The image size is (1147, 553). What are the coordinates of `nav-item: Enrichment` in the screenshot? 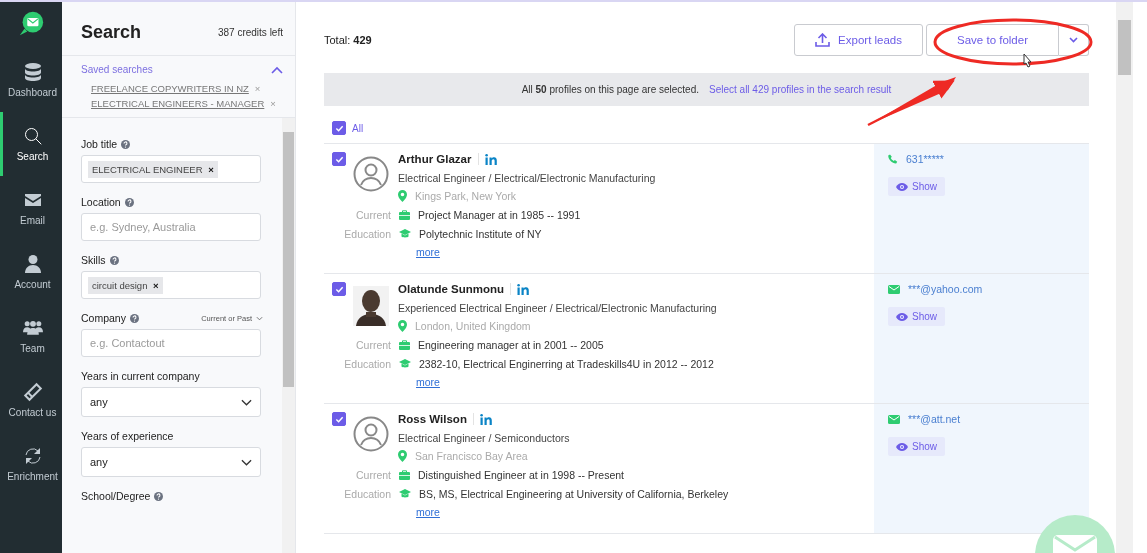 It's located at (31, 464).